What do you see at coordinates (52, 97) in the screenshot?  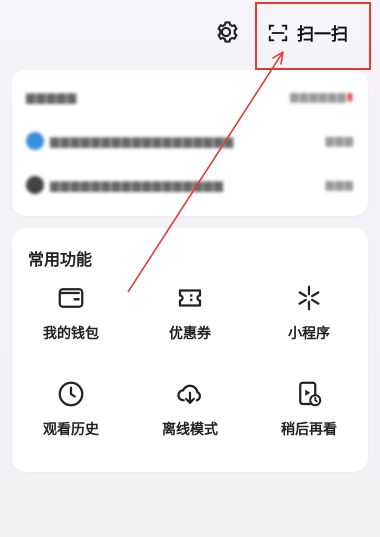 I see `recent-header-row: ▆▆▆▆▆` at bounding box center [52, 97].